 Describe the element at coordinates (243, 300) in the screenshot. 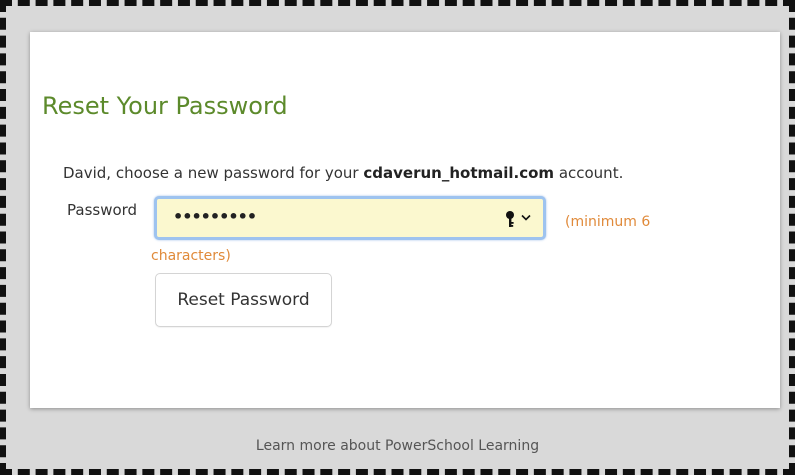

I see `reset-password-button: Reset Password` at that location.